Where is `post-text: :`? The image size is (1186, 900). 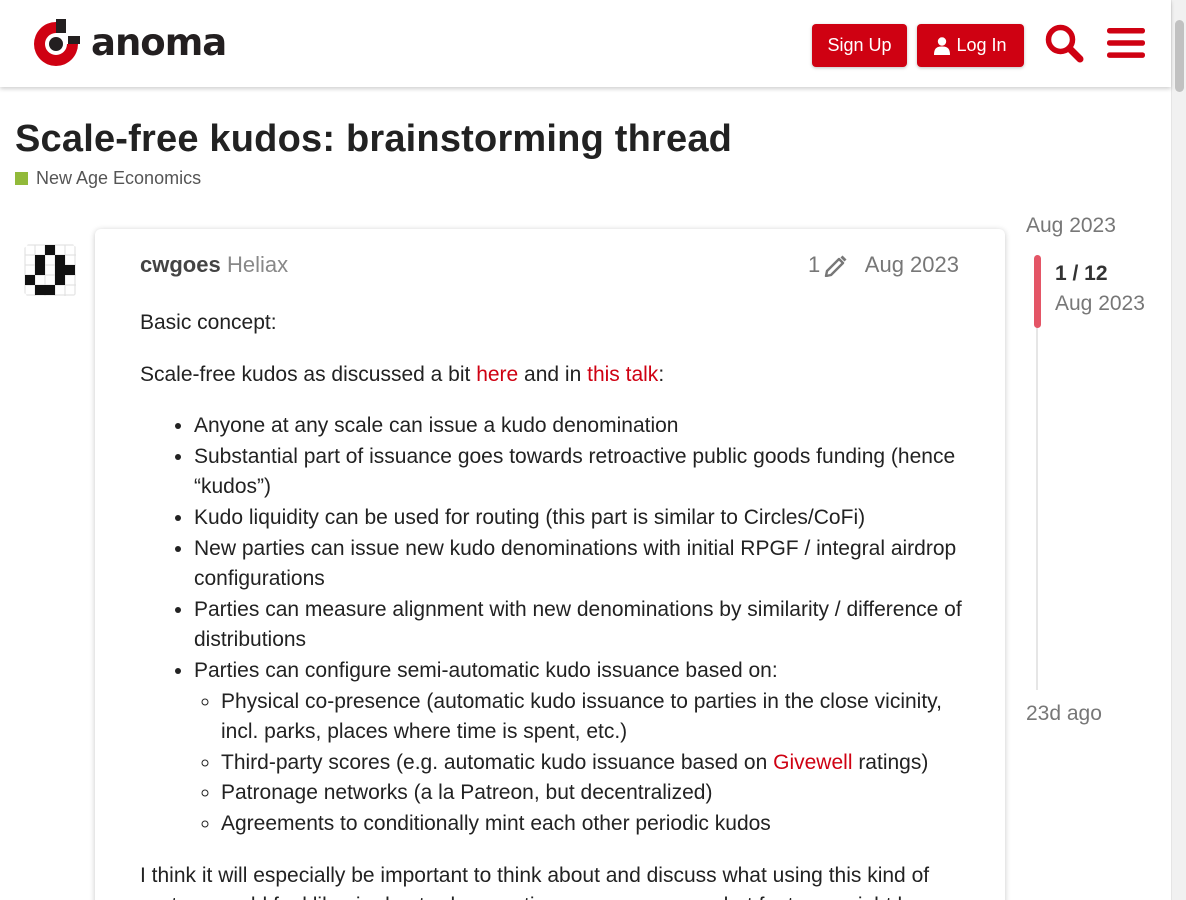
post-text: : is located at coordinates (661, 374).